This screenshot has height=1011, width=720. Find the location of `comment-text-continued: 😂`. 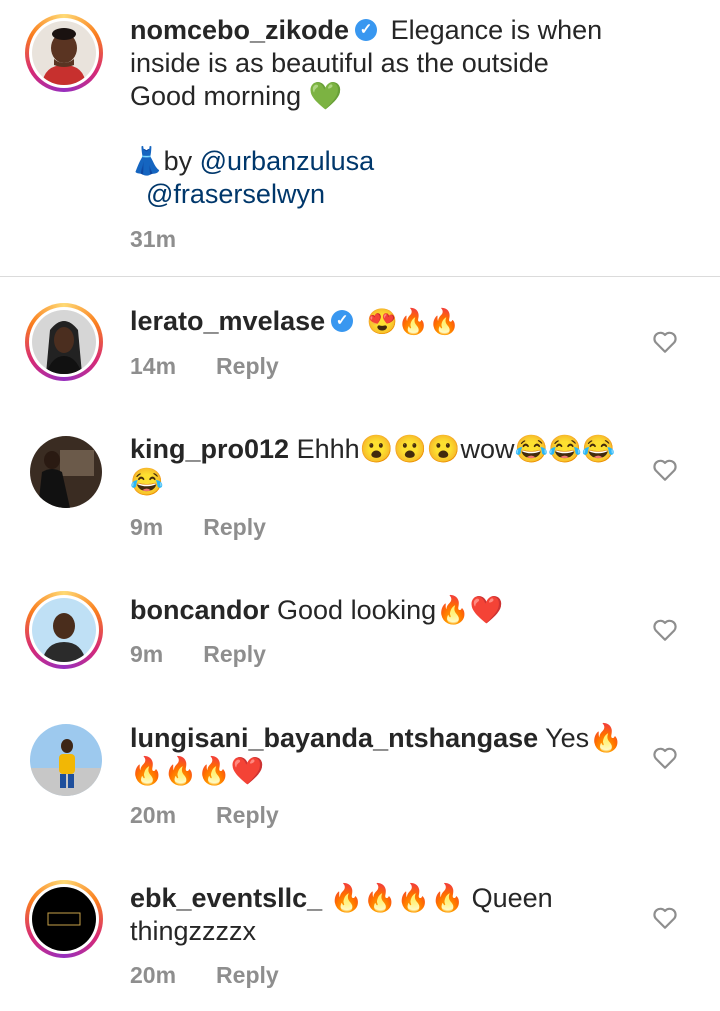

comment-text-continued: 😂 is located at coordinates (147, 482).